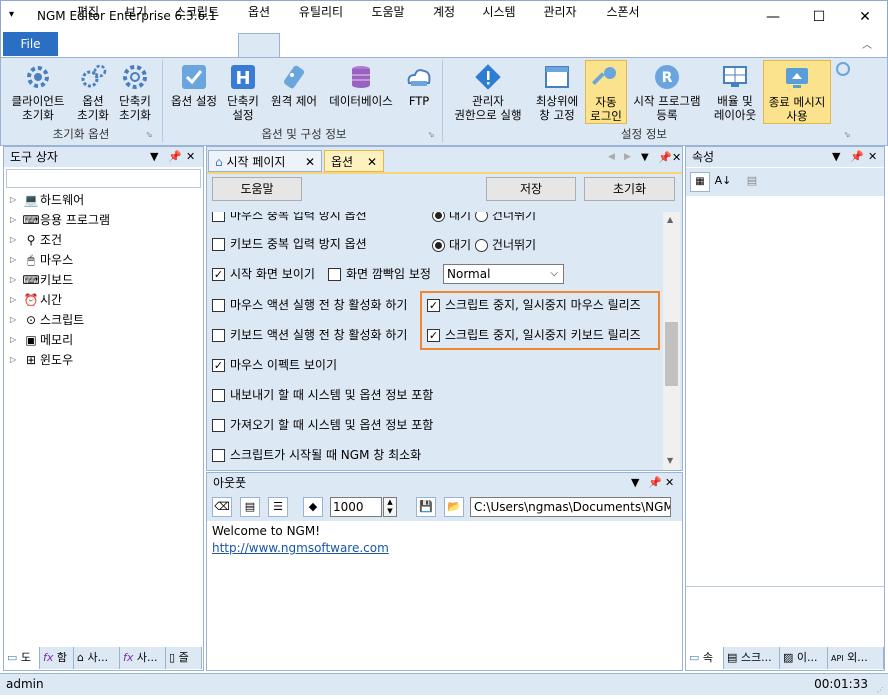  What do you see at coordinates (670, 219) in the screenshot?
I see `scroll-up-icon: ▲` at bounding box center [670, 219].